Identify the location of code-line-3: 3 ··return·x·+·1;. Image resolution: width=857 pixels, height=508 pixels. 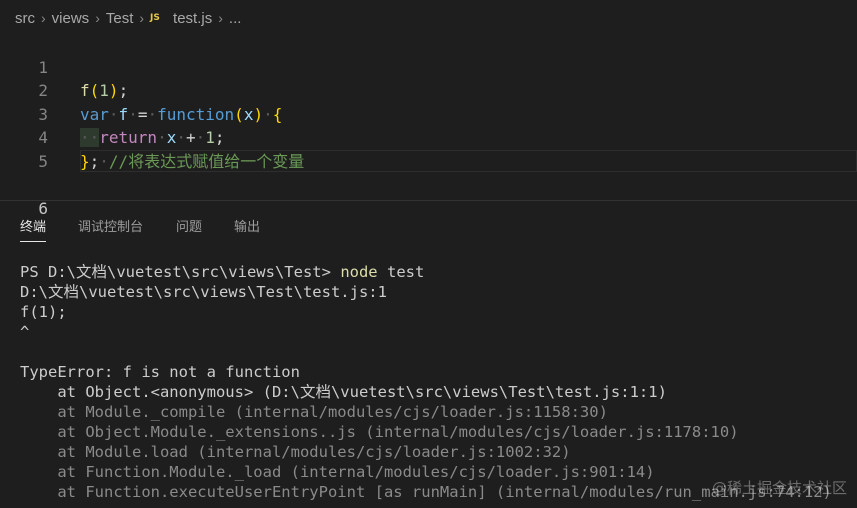
(428, 113).